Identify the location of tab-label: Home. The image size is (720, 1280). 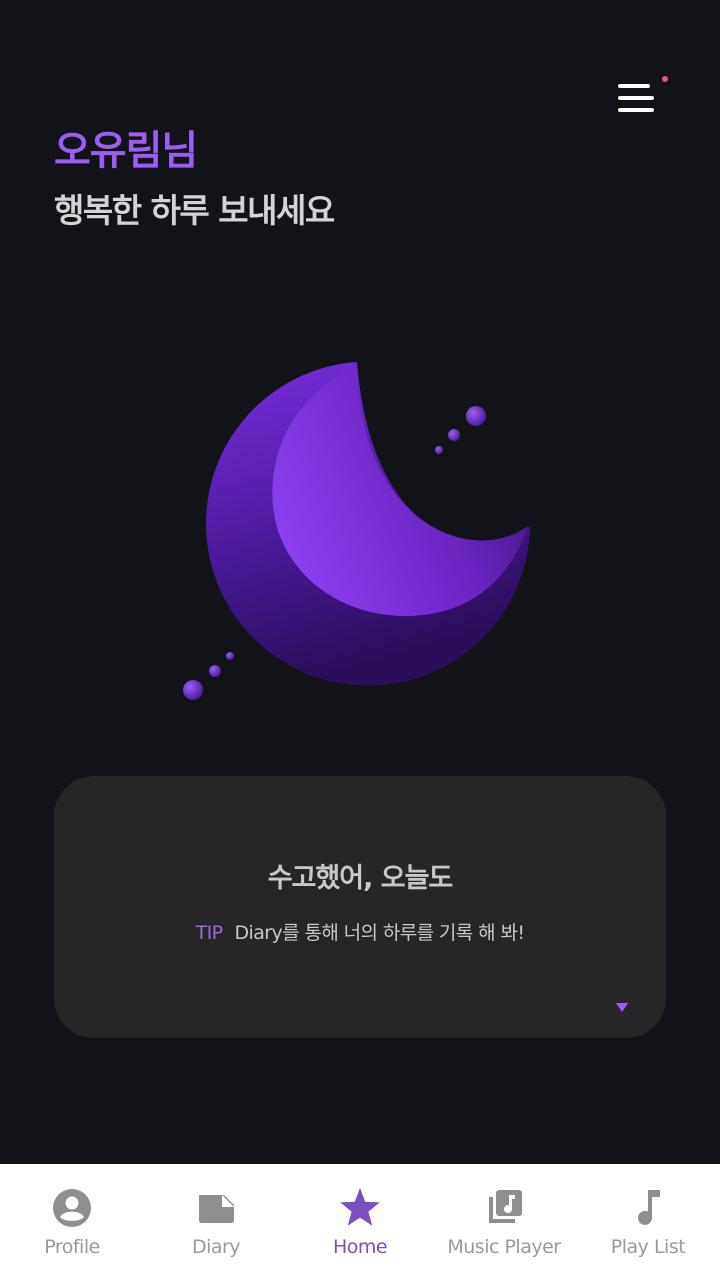
(360, 1247).